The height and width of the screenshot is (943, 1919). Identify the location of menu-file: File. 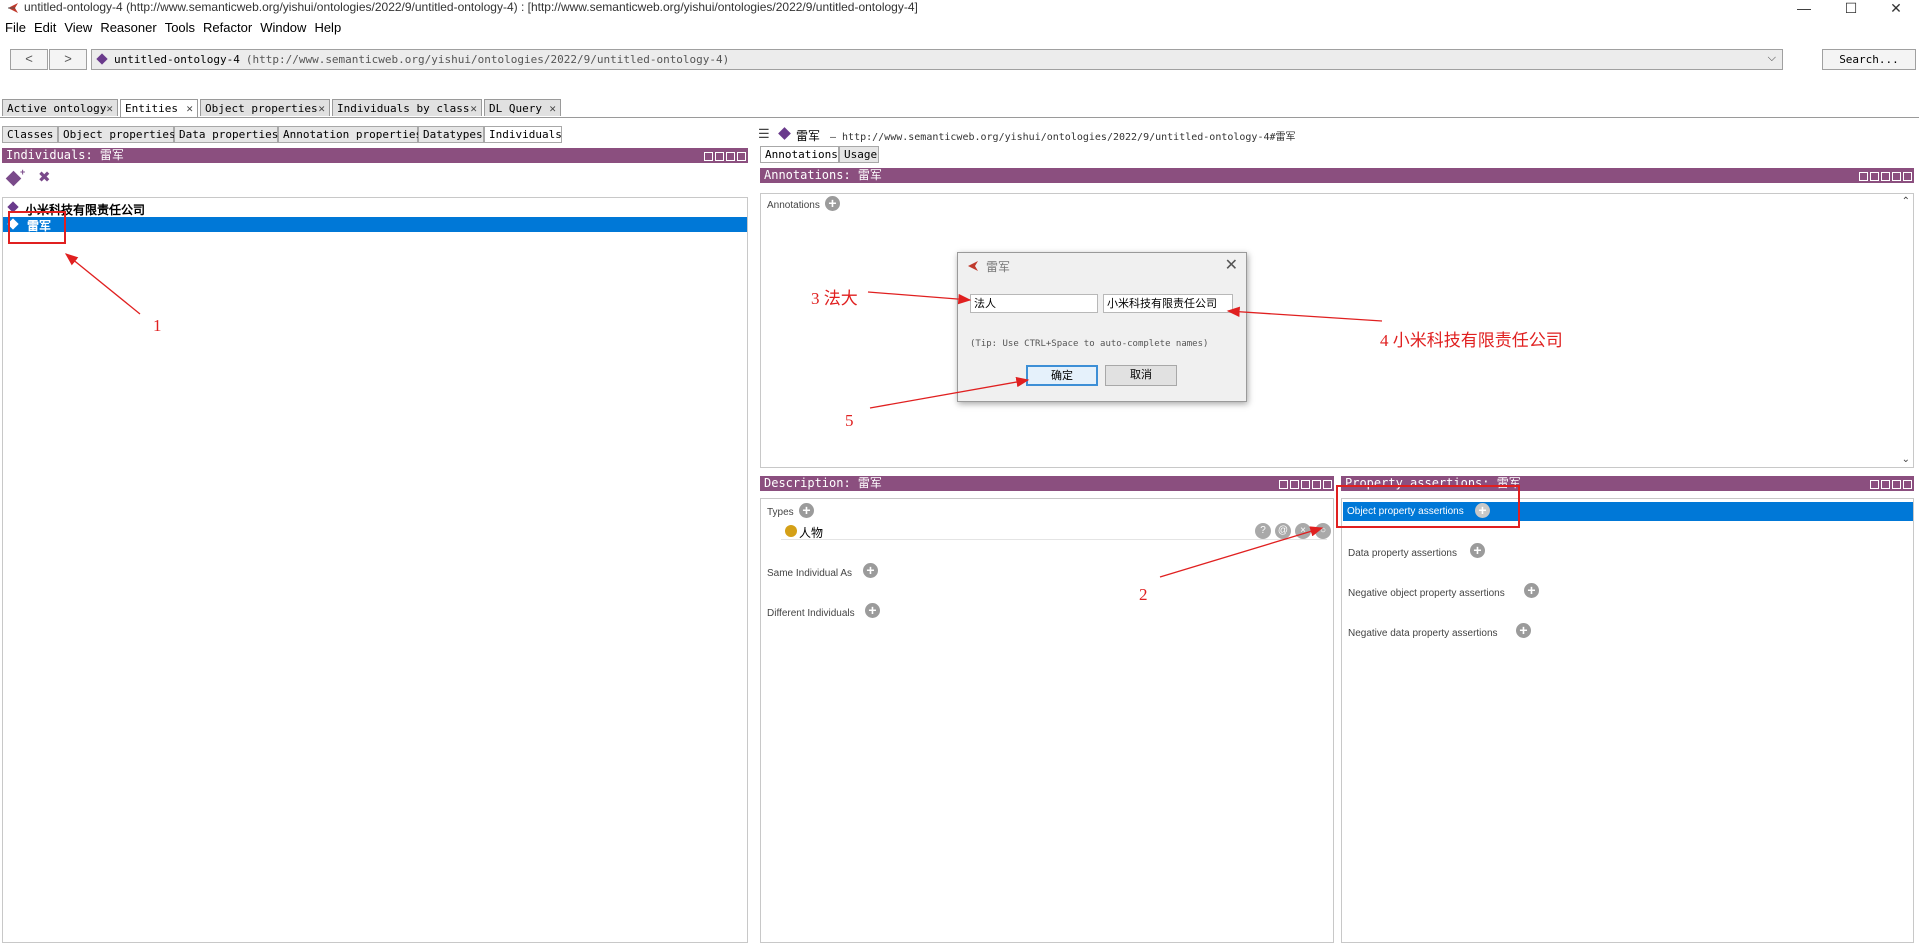
(15, 27).